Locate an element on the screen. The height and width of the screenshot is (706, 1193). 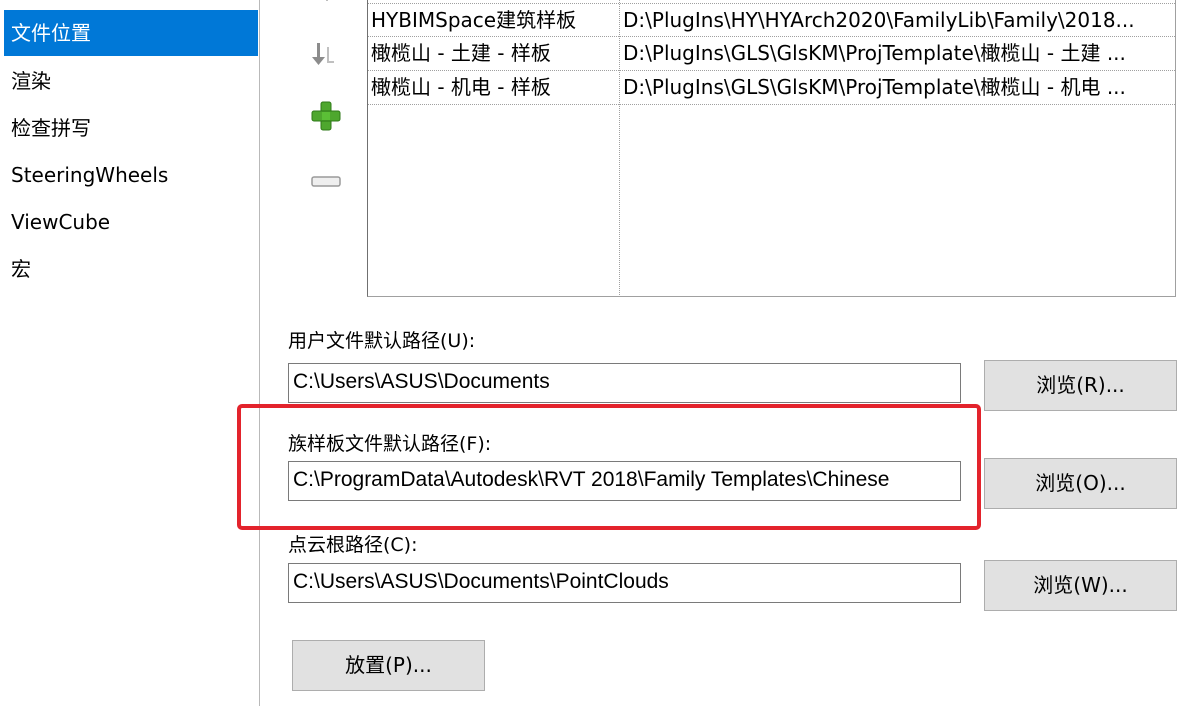
point-cloud-path-label: 点云根路径(C): is located at coordinates (353, 545).